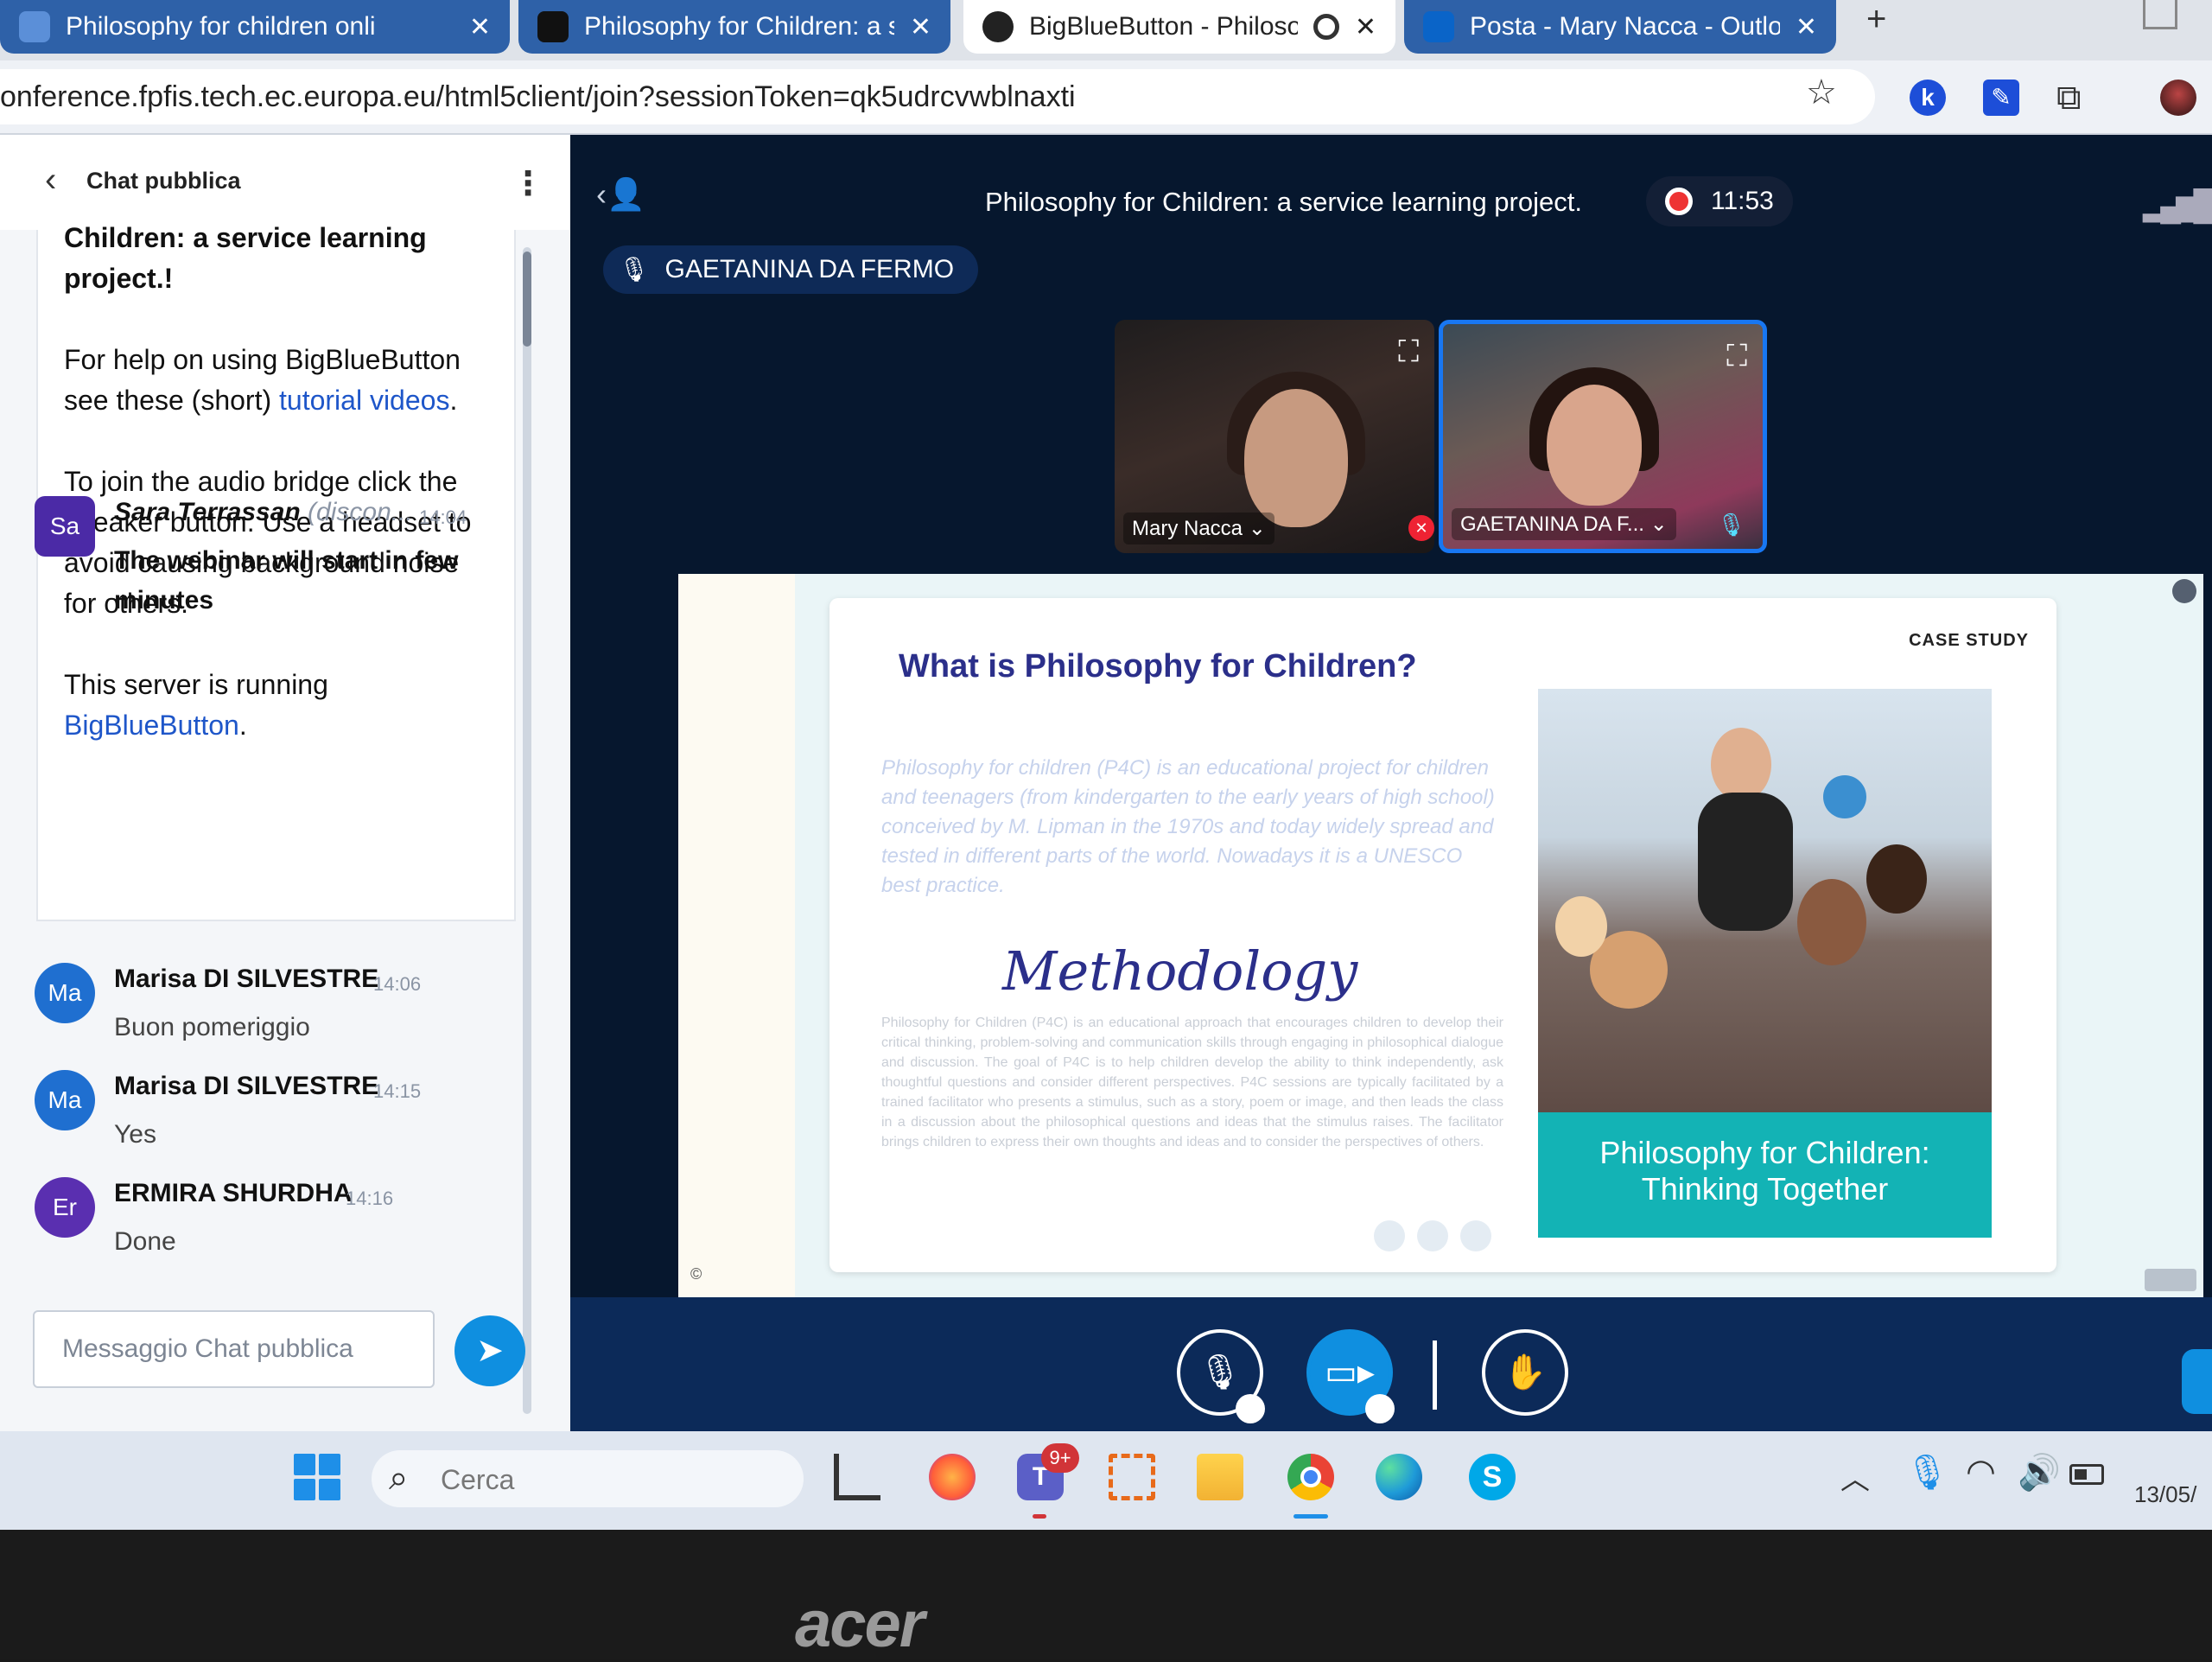 The height and width of the screenshot is (1662, 2212). I want to click on chat-scrollbar-thumb, so click(527, 299).